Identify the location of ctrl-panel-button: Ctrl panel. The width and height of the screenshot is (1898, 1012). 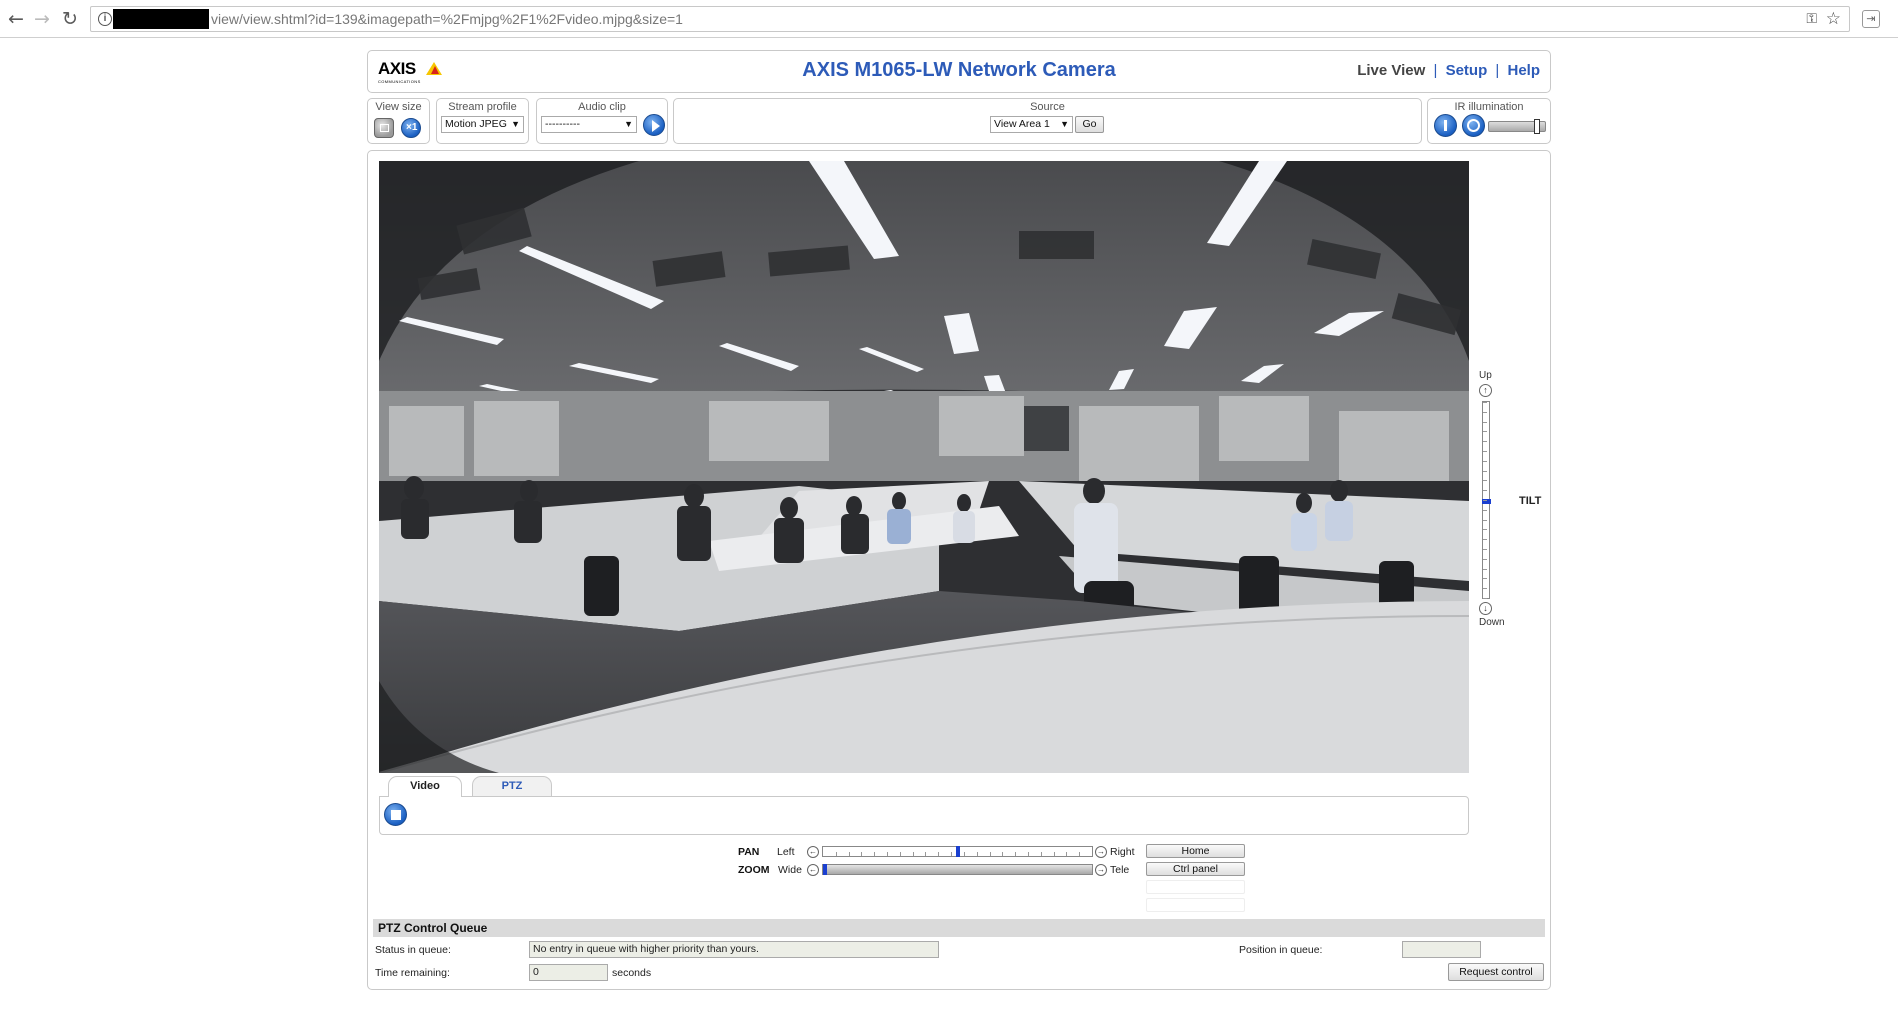
(1195, 869).